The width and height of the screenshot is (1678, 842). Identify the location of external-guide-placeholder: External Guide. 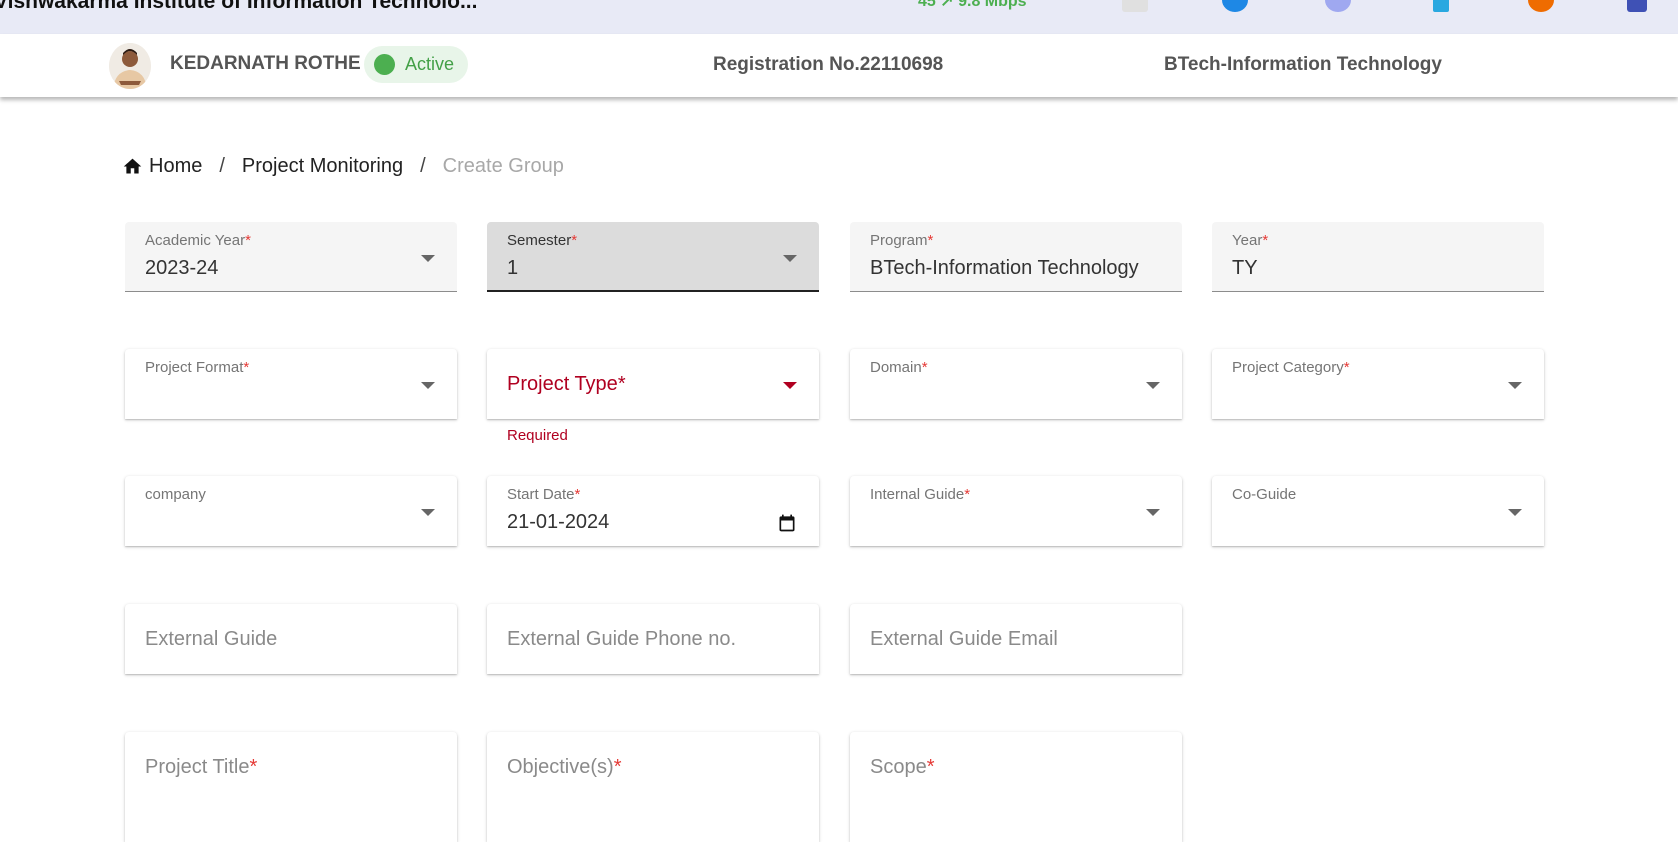
(211, 639).